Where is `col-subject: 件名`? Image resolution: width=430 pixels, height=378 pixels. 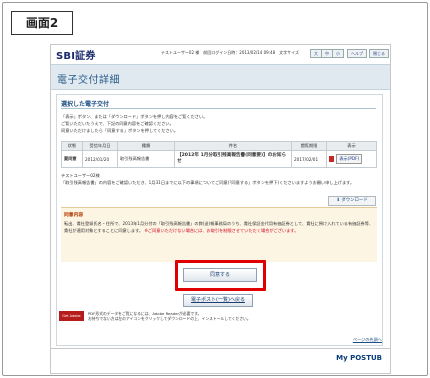 col-subject: 件名 is located at coordinates (233, 146).